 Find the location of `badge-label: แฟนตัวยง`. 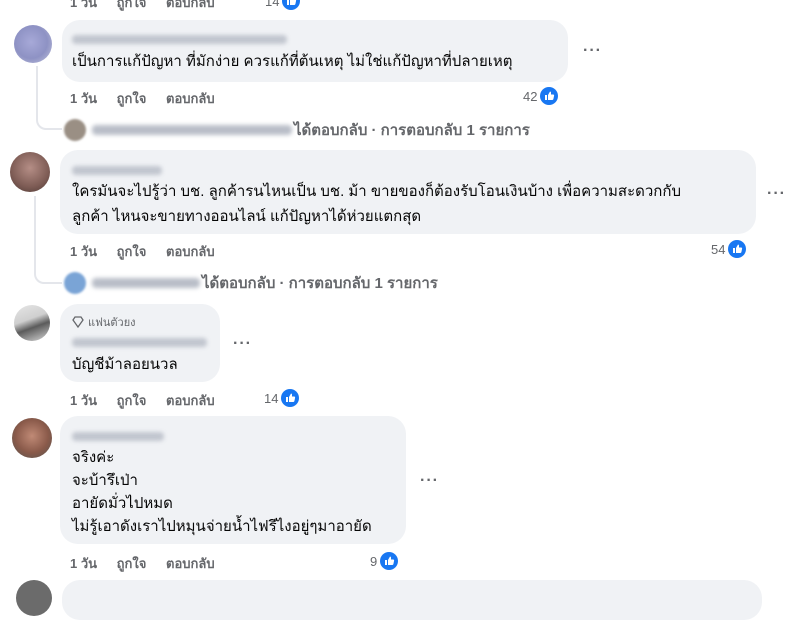

badge-label: แฟนตัวยง is located at coordinates (112, 323).